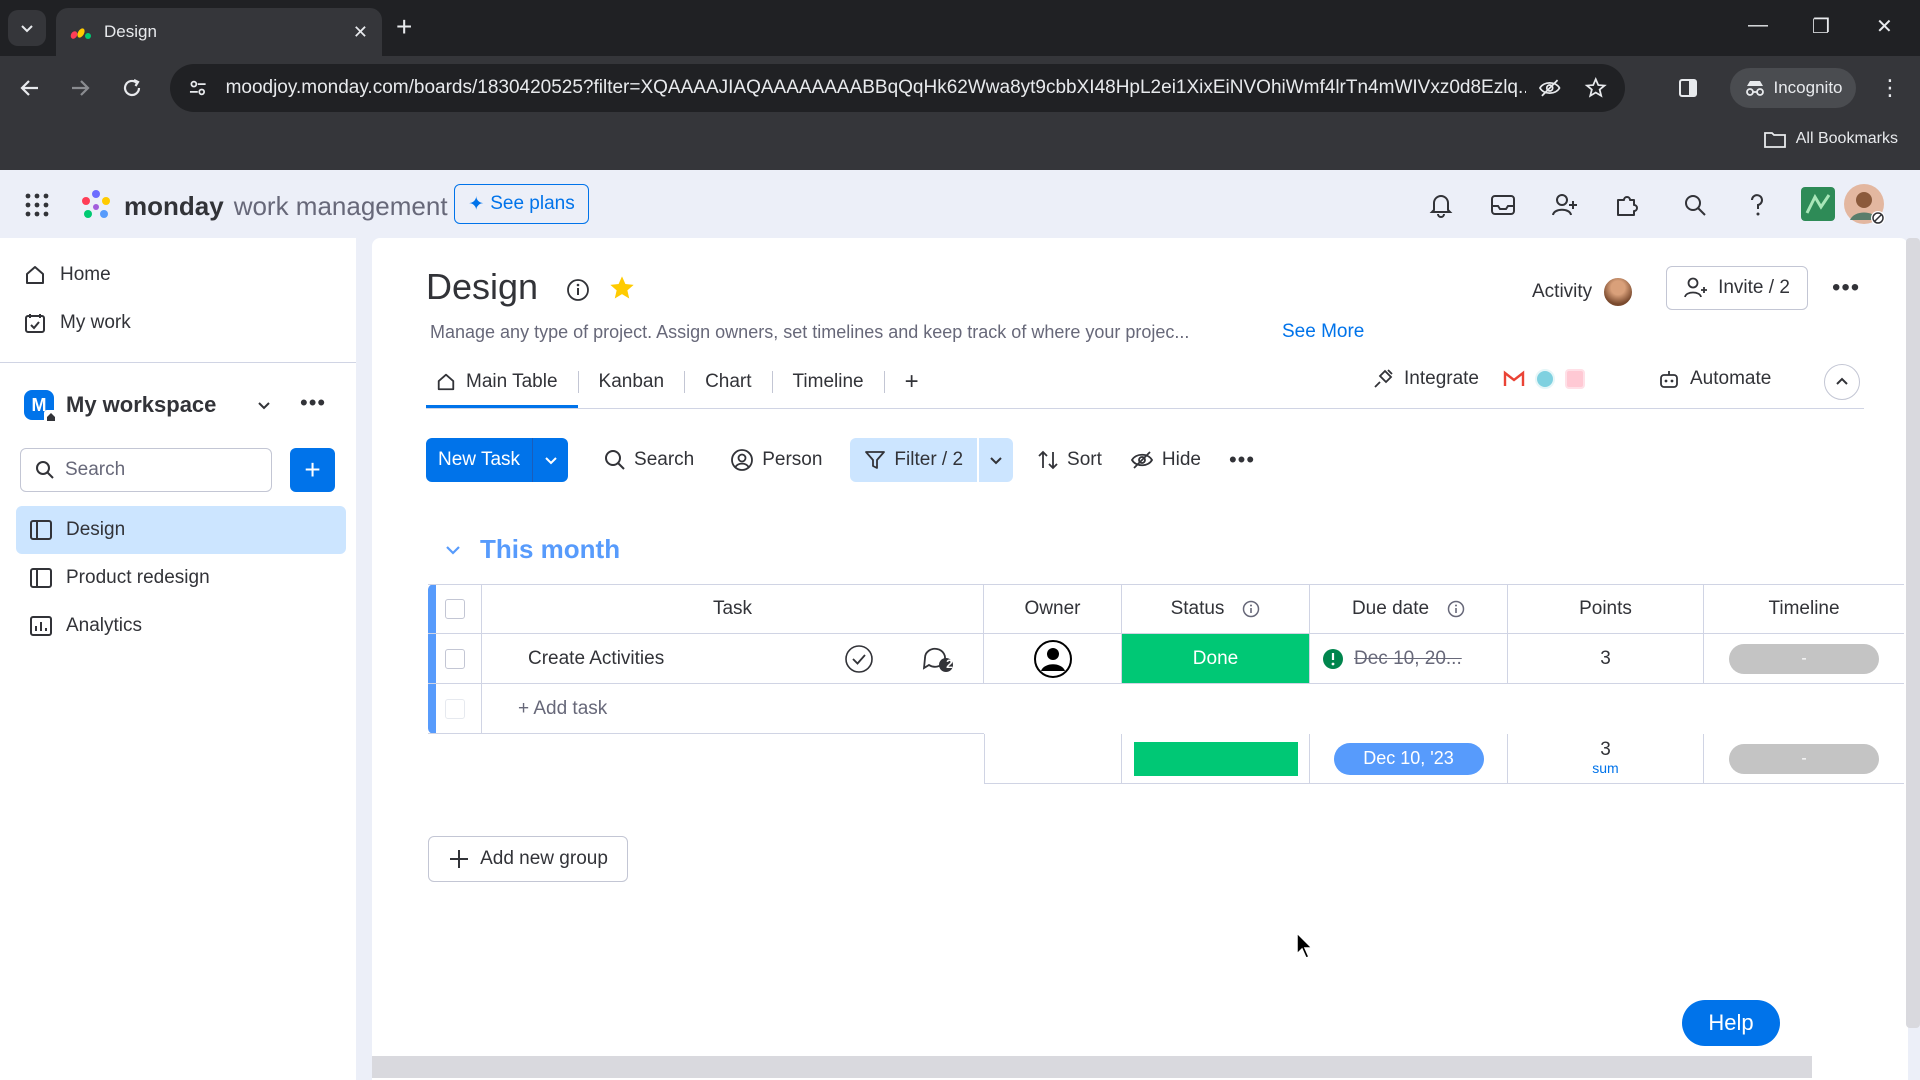  What do you see at coordinates (340, 205) in the screenshot?
I see `brand-product: work management` at bounding box center [340, 205].